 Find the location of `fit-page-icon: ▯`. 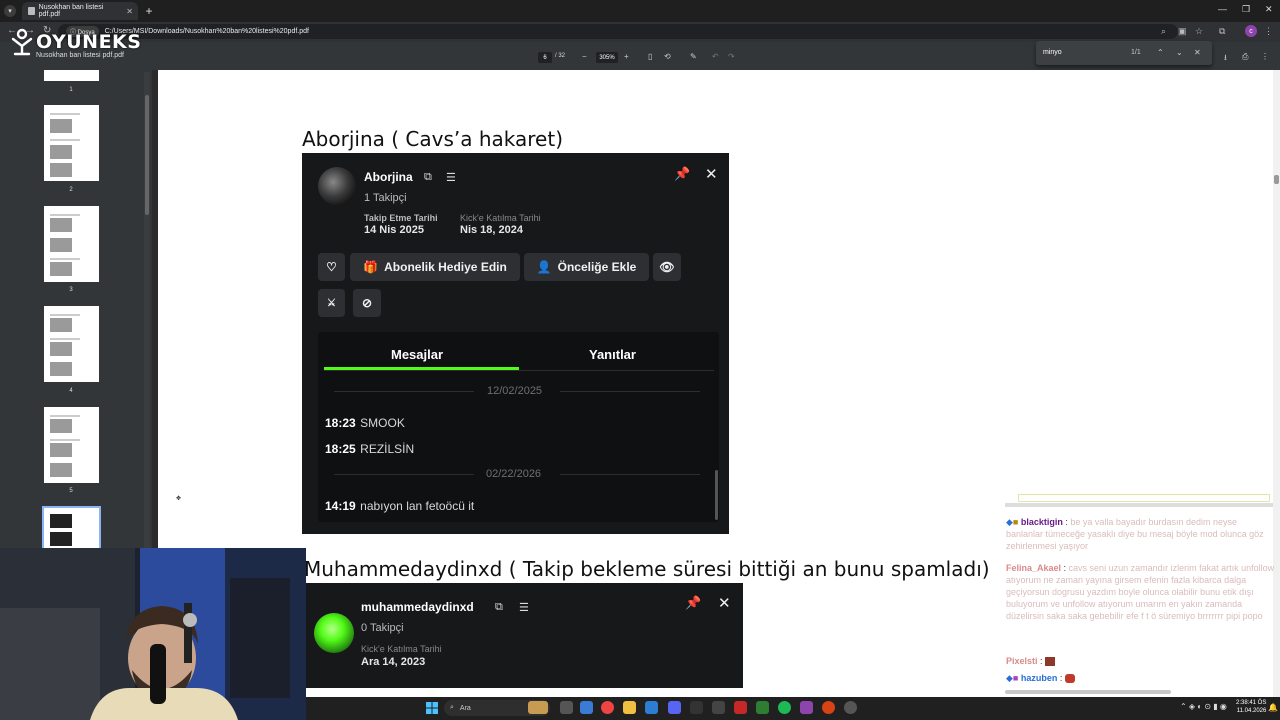

fit-page-icon: ▯ is located at coordinates (650, 56).